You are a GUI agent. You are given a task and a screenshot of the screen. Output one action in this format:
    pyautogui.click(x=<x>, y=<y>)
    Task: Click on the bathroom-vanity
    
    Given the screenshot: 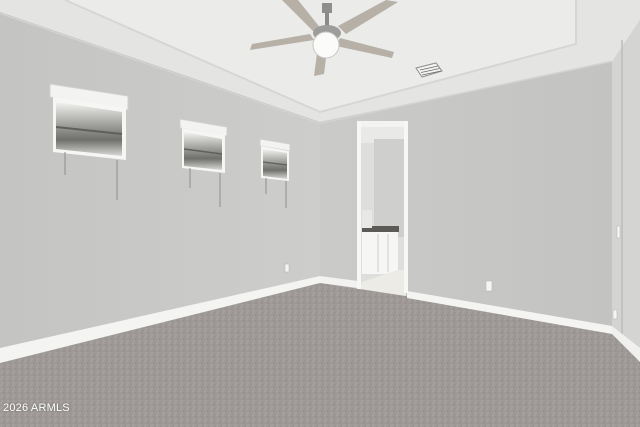 What is the action you would take?
    pyautogui.click(x=380, y=252)
    